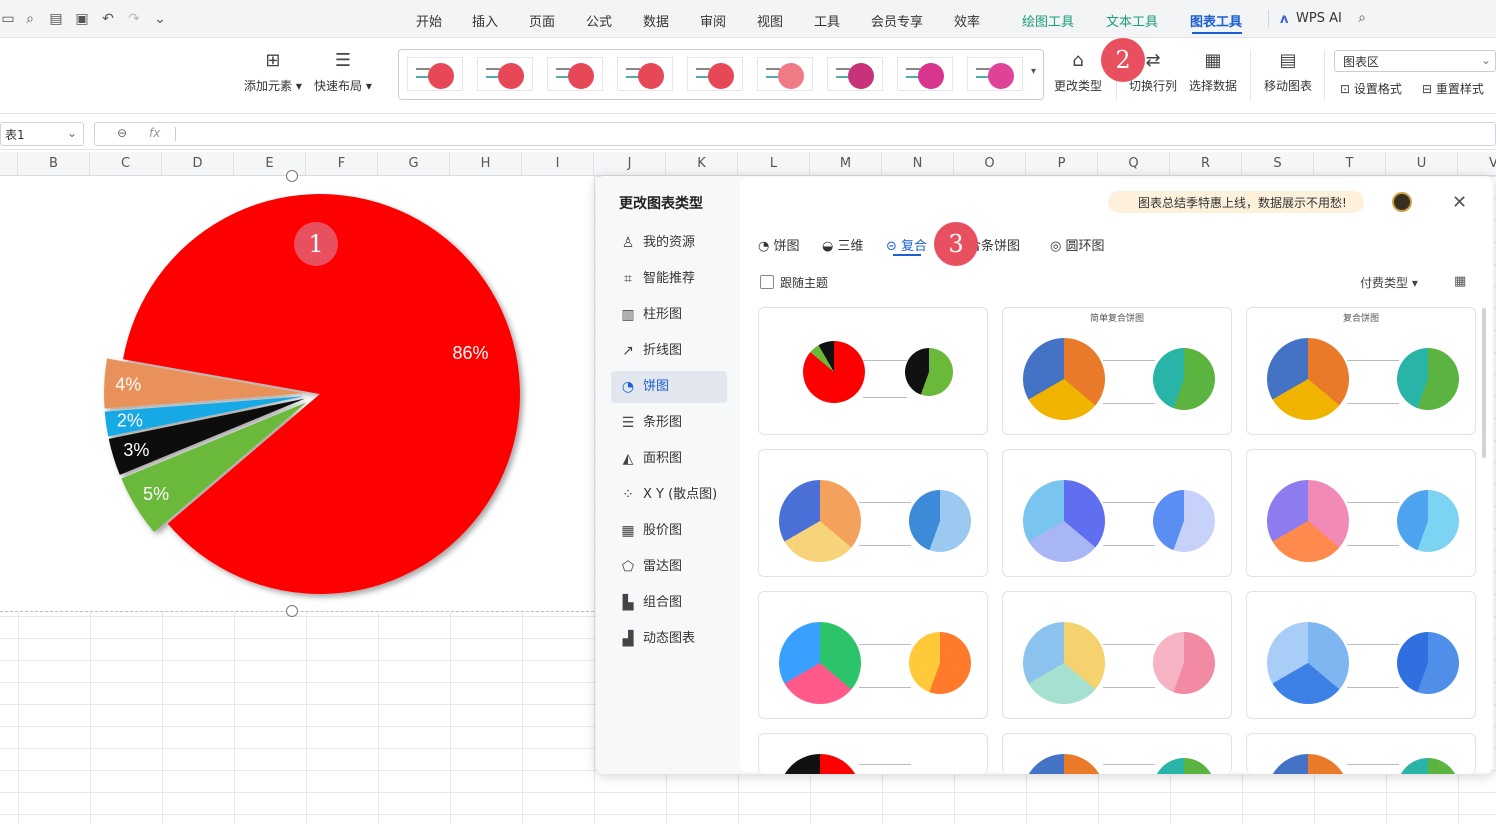 This screenshot has width=1496, height=824. What do you see at coordinates (1134, 164) in the screenshot?
I see `column-header: Q` at bounding box center [1134, 164].